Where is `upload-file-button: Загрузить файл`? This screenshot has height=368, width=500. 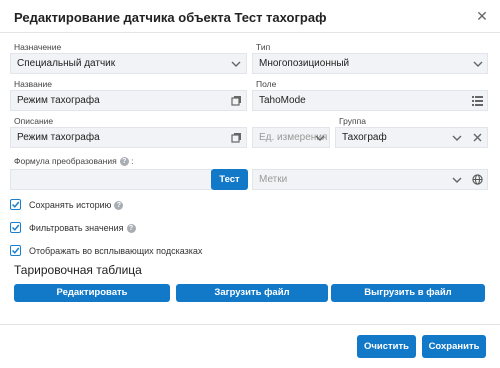 upload-file-button: Загрузить файл is located at coordinates (252, 293).